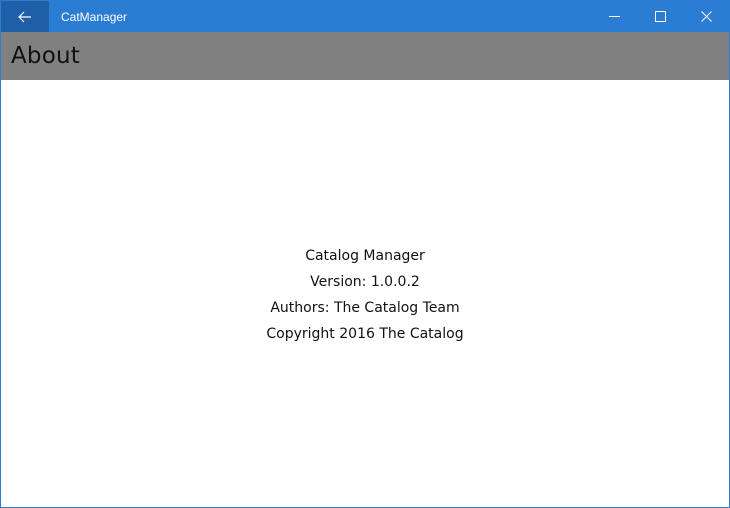 The width and height of the screenshot is (730, 508). I want to click on version-text: Version: 1.0.0.2, so click(365, 282).